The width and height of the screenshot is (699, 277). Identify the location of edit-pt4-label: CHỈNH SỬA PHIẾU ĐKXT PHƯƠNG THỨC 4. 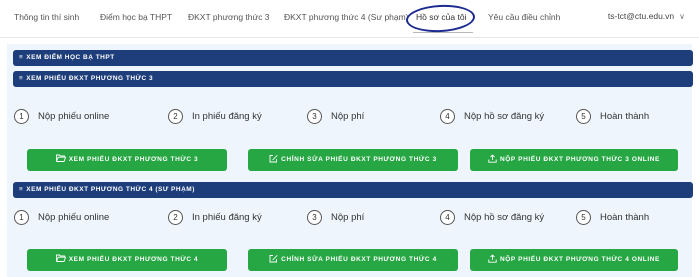
(359, 259).